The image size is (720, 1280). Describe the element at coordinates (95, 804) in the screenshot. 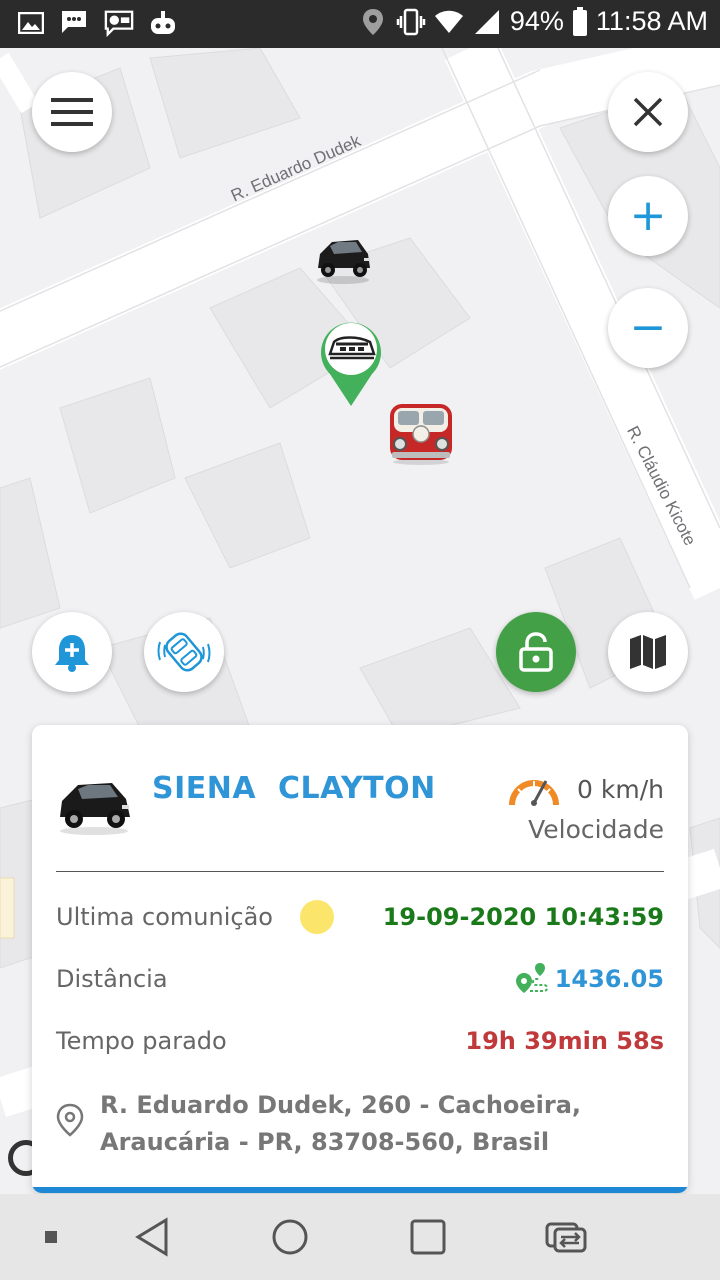

I see `vehicle-photo` at that location.